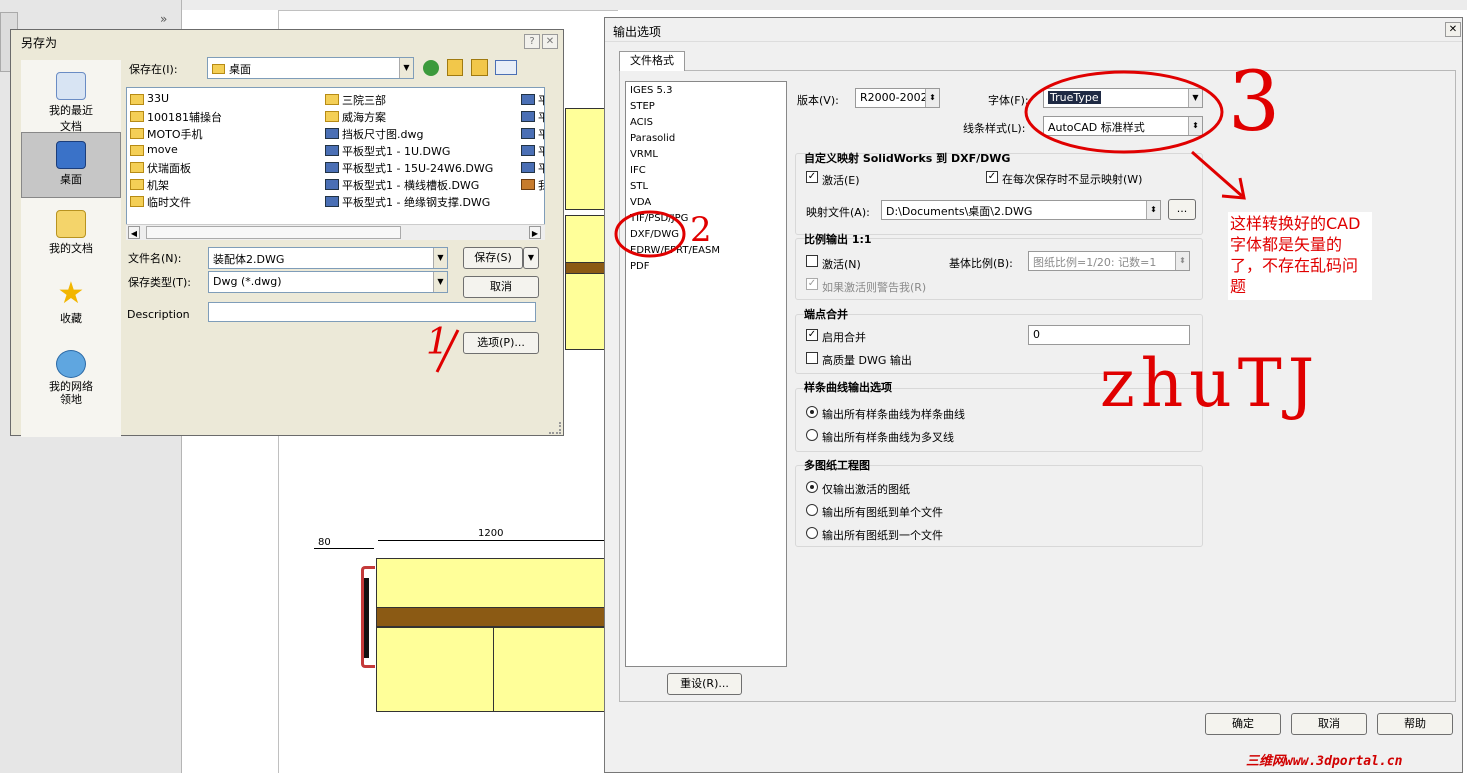  Describe the element at coordinates (437, 342) in the screenshot. I see `mark-1: 1` at that location.